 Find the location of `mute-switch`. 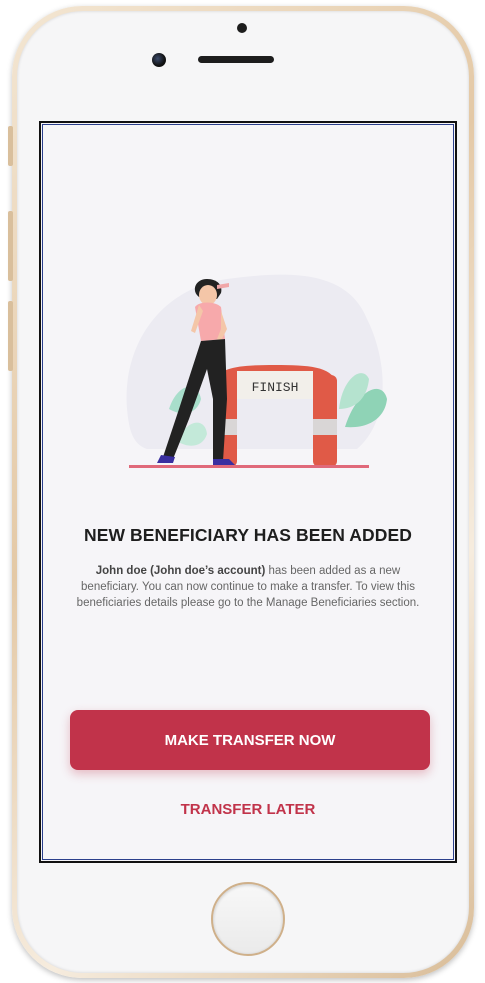

mute-switch is located at coordinates (10, 146).